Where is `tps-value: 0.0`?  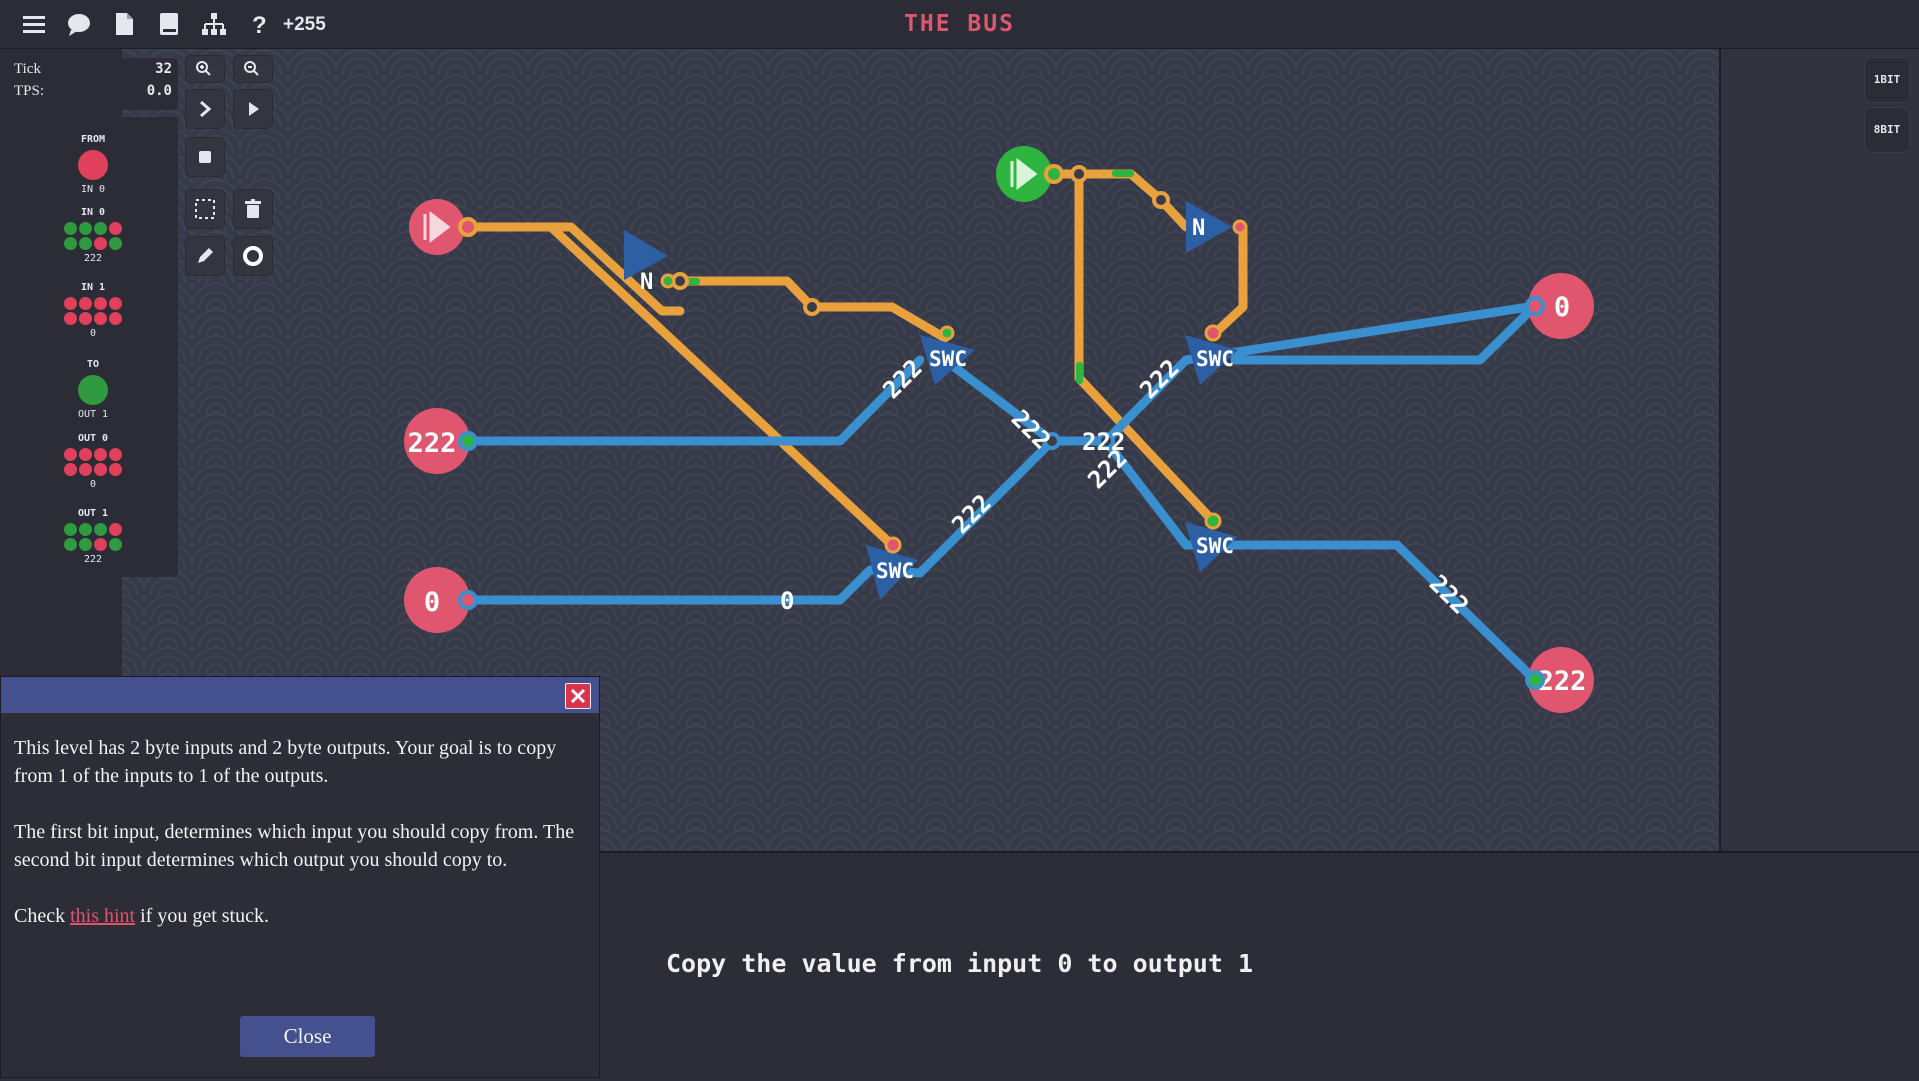 tps-value: 0.0 is located at coordinates (159, 91).